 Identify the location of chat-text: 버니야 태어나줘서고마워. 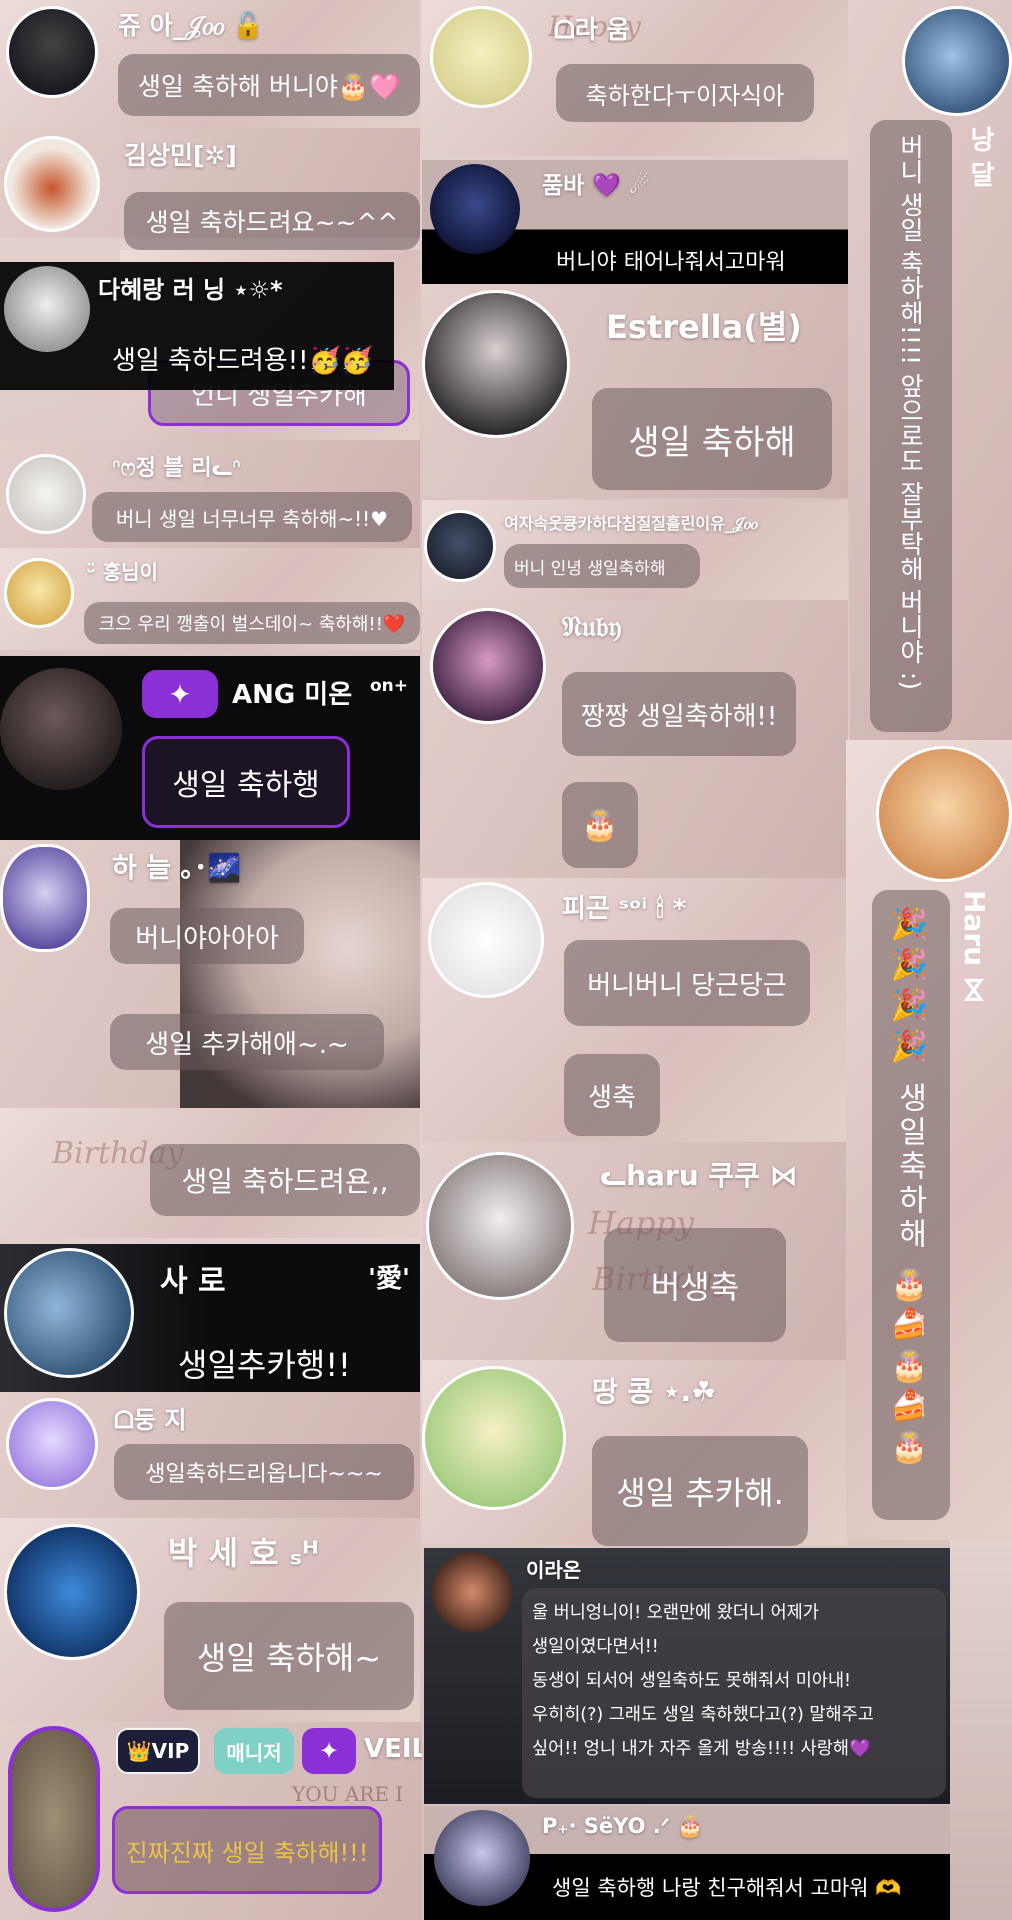
(671, 262).